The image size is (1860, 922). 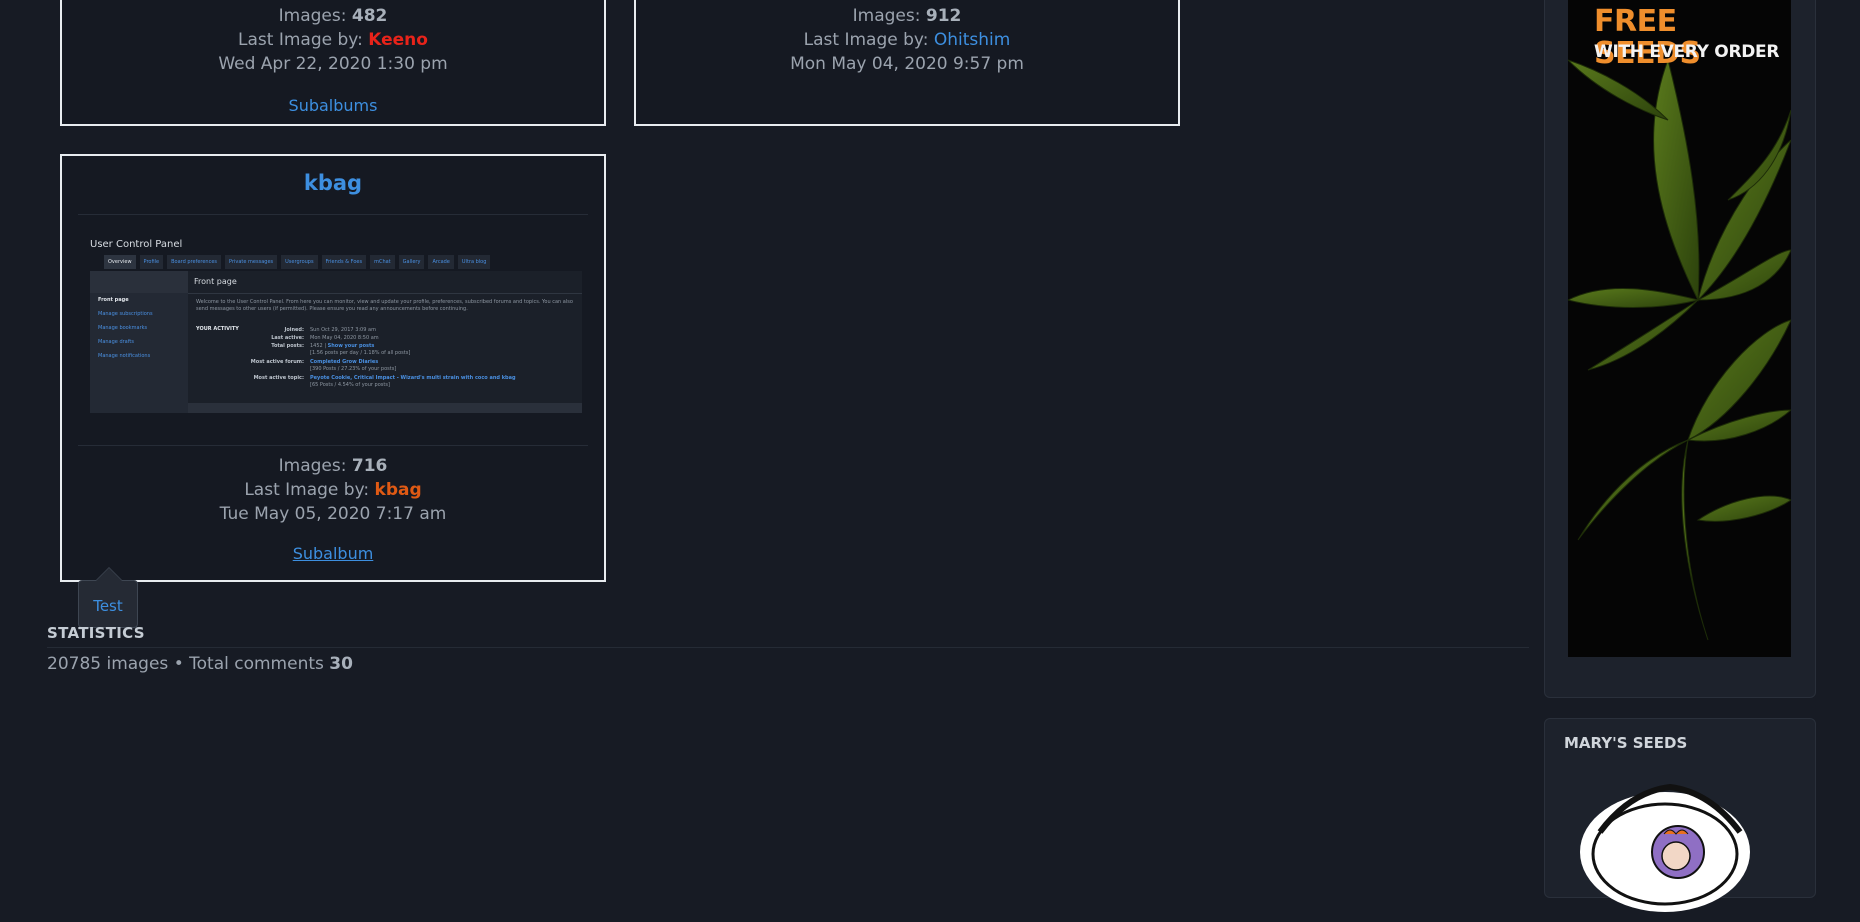 I want to click on tooltip-arrow, so click(x=109, y=574).